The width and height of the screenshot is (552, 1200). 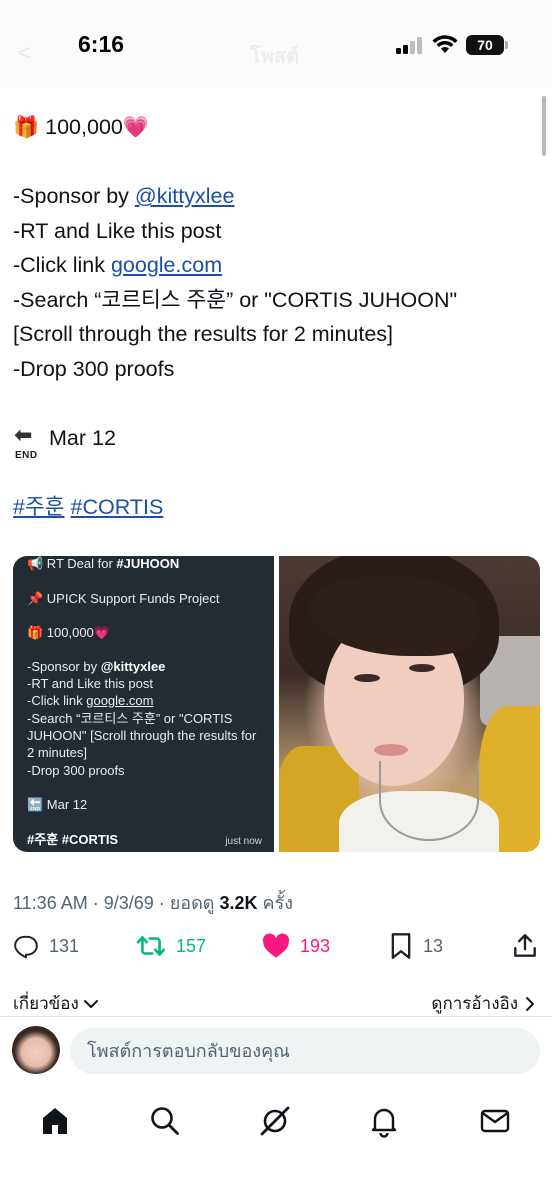 I want to click on view-count: 3.2K, so click(x=238, y=903).